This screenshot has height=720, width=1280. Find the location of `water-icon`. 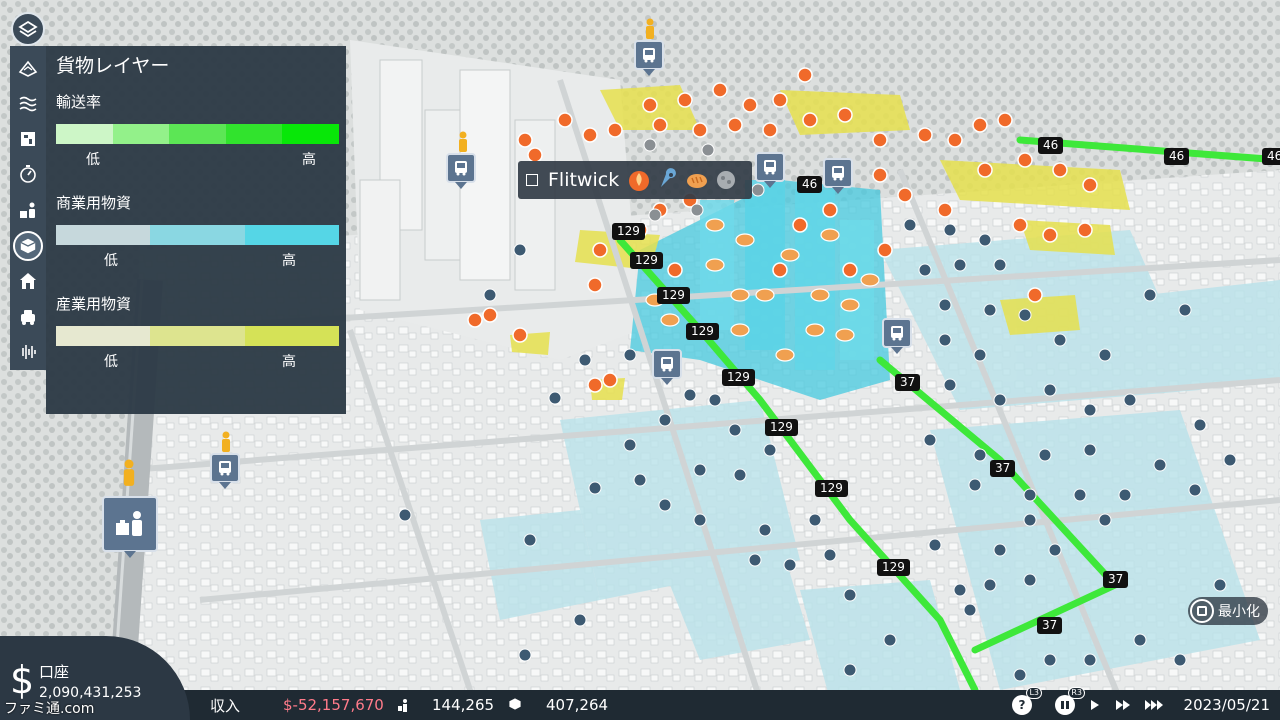

water-icon is located at coordinates (28, 104).